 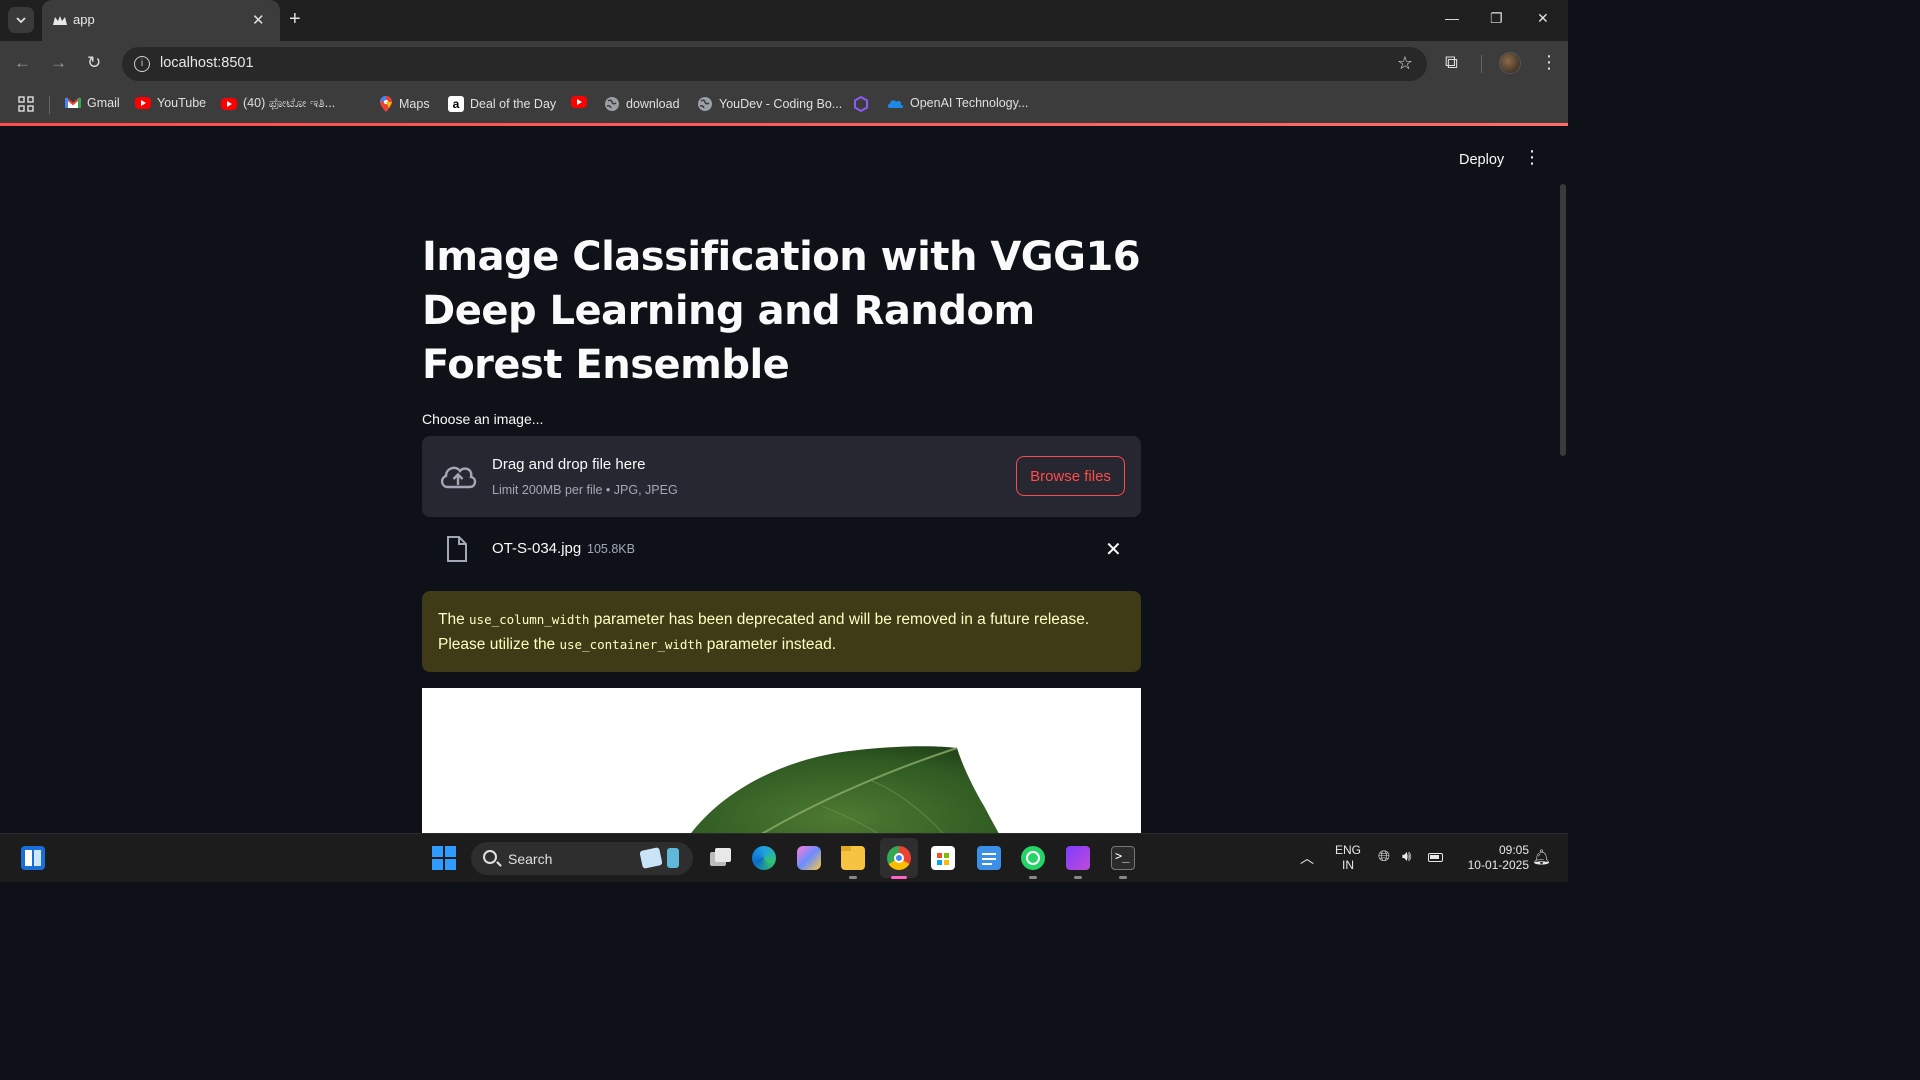 I want to click on search-icon, so click(x=490, y=857).